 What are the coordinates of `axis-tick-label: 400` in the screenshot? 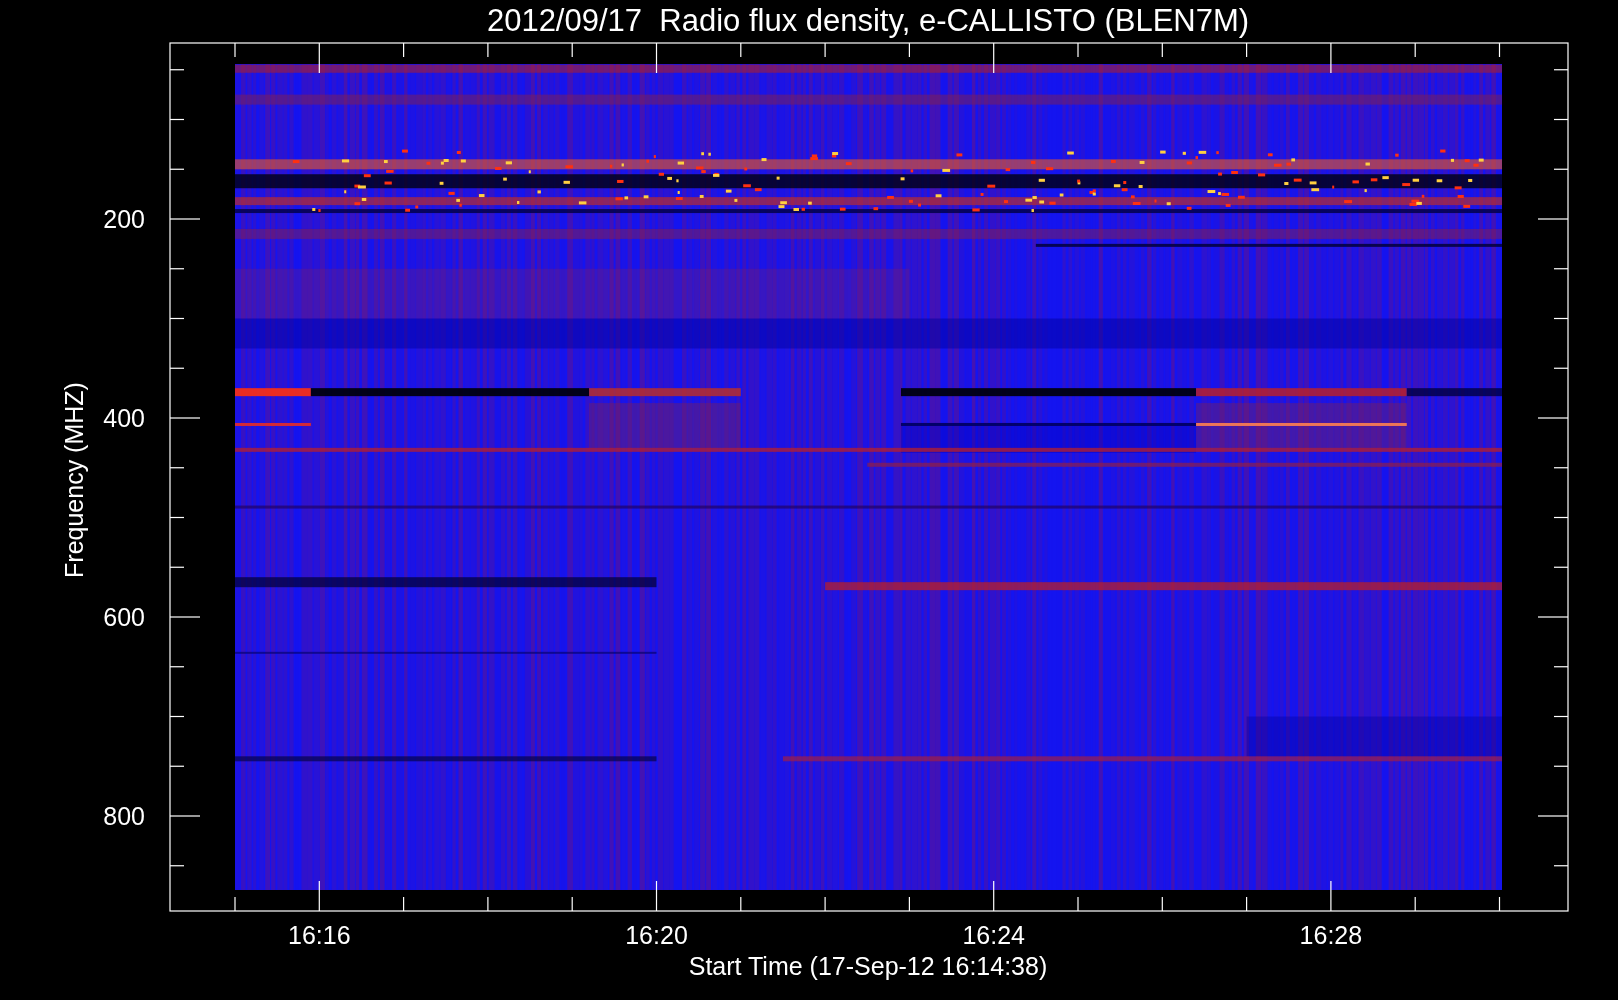 It's located at (124, 418).